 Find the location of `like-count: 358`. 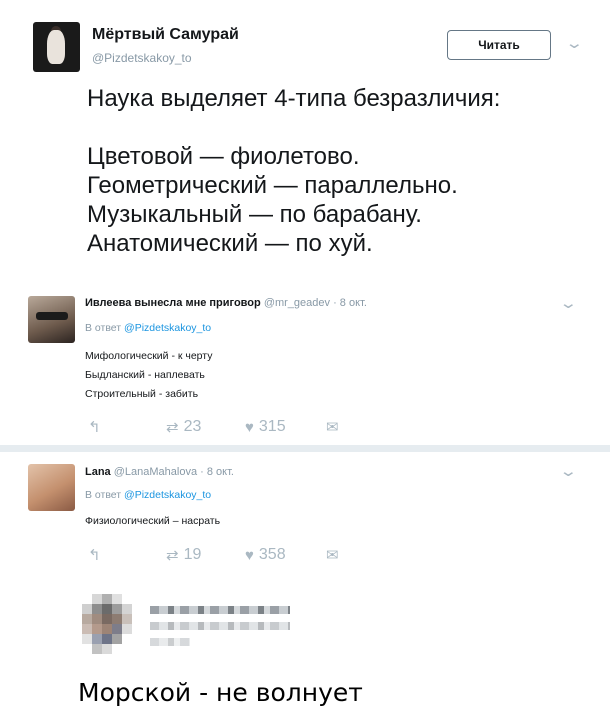

like-count: 358 is located at coordinates (272, 554).